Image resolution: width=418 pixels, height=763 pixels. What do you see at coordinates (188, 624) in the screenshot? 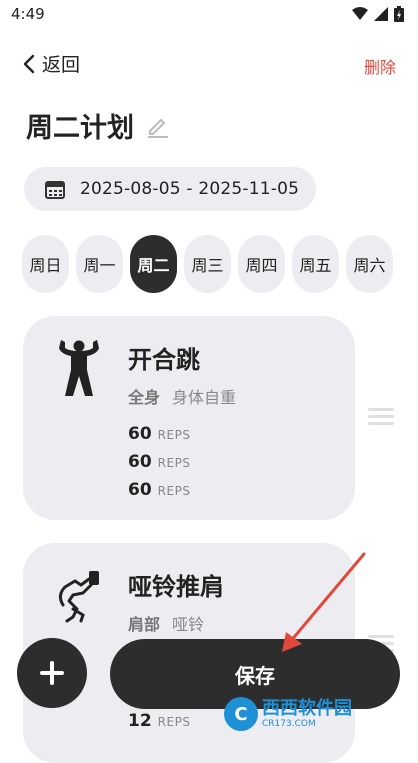
I see `equipment-label: 哑铃` at bounding box center [188, 624].